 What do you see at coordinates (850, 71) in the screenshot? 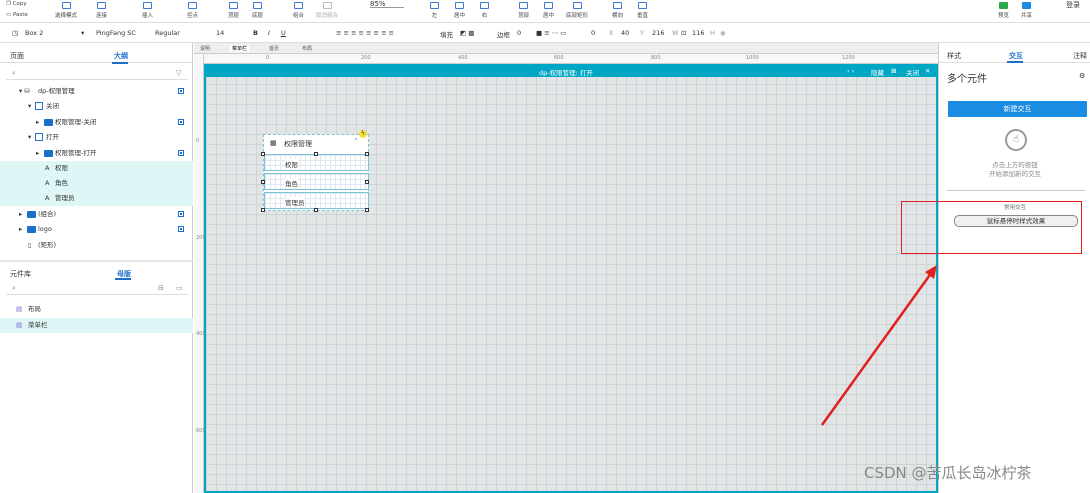
I see `nav-arrows-icon: ‹ ›` at bounding box center [850, 71].